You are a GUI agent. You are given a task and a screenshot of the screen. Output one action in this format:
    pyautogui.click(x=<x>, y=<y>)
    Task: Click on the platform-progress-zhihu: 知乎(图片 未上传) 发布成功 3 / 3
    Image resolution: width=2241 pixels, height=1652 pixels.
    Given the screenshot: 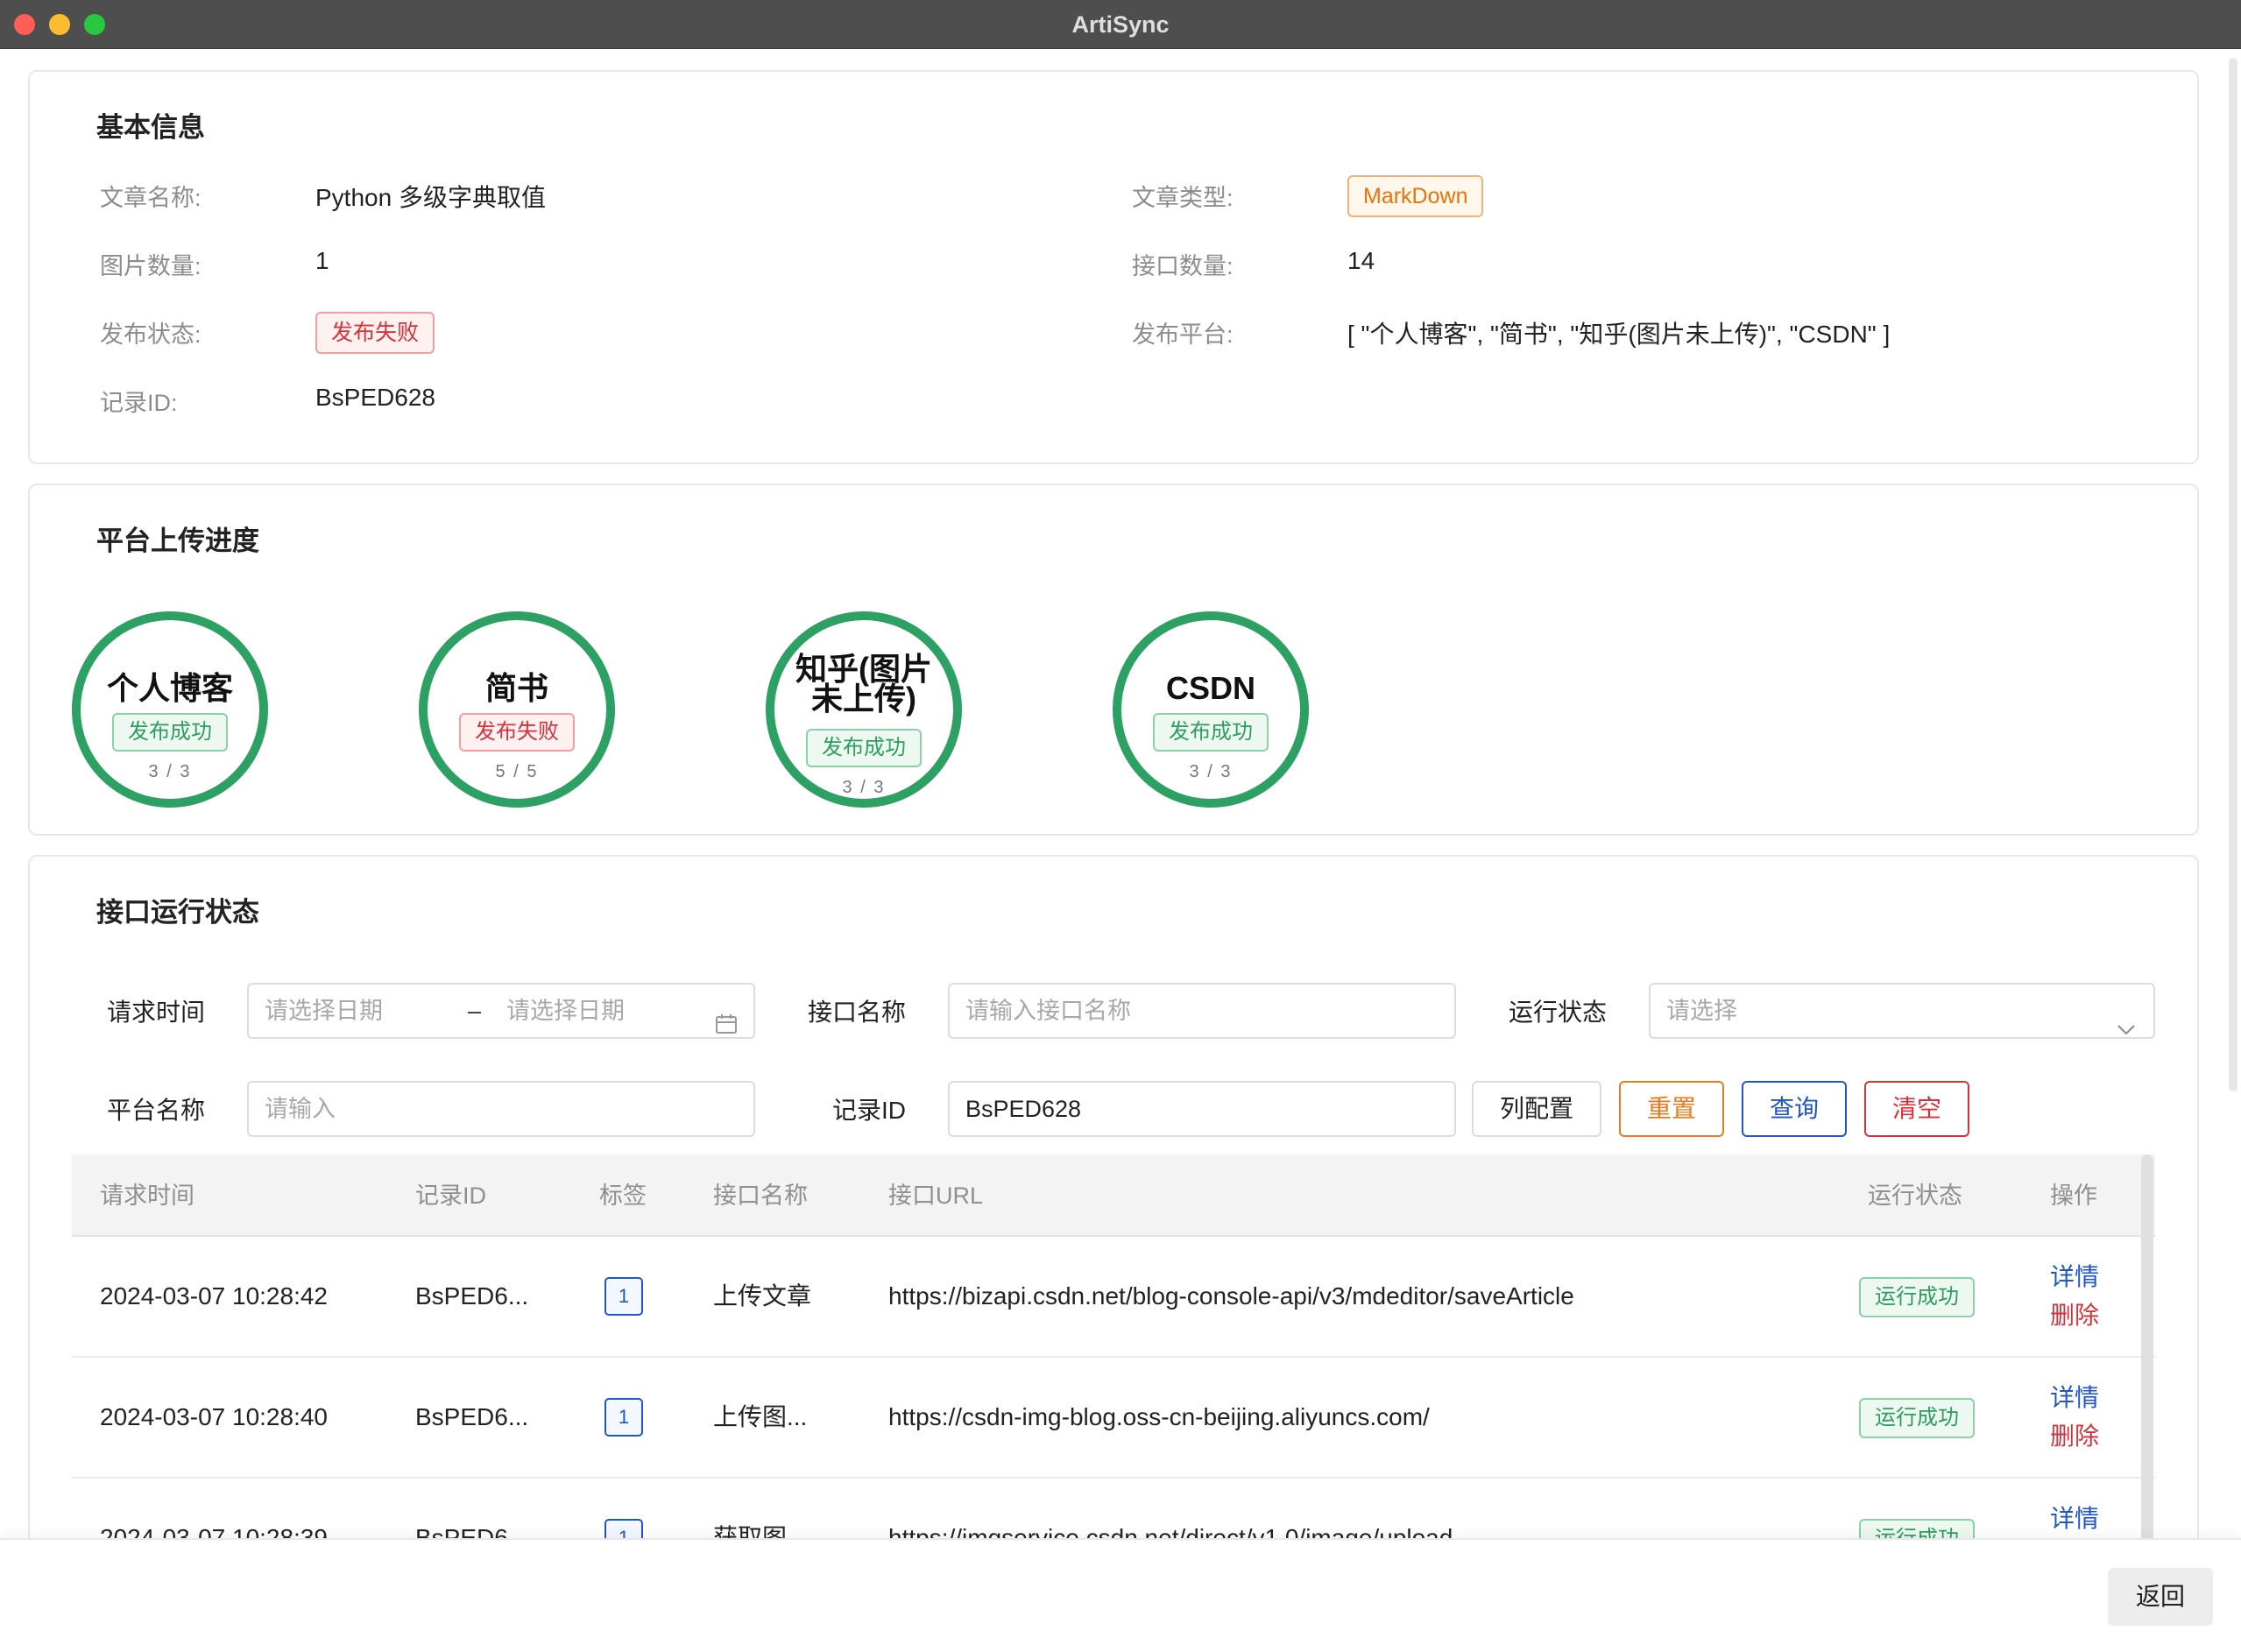 What is the action you would take?
    pyautogui.click(x=864, y=709)
    